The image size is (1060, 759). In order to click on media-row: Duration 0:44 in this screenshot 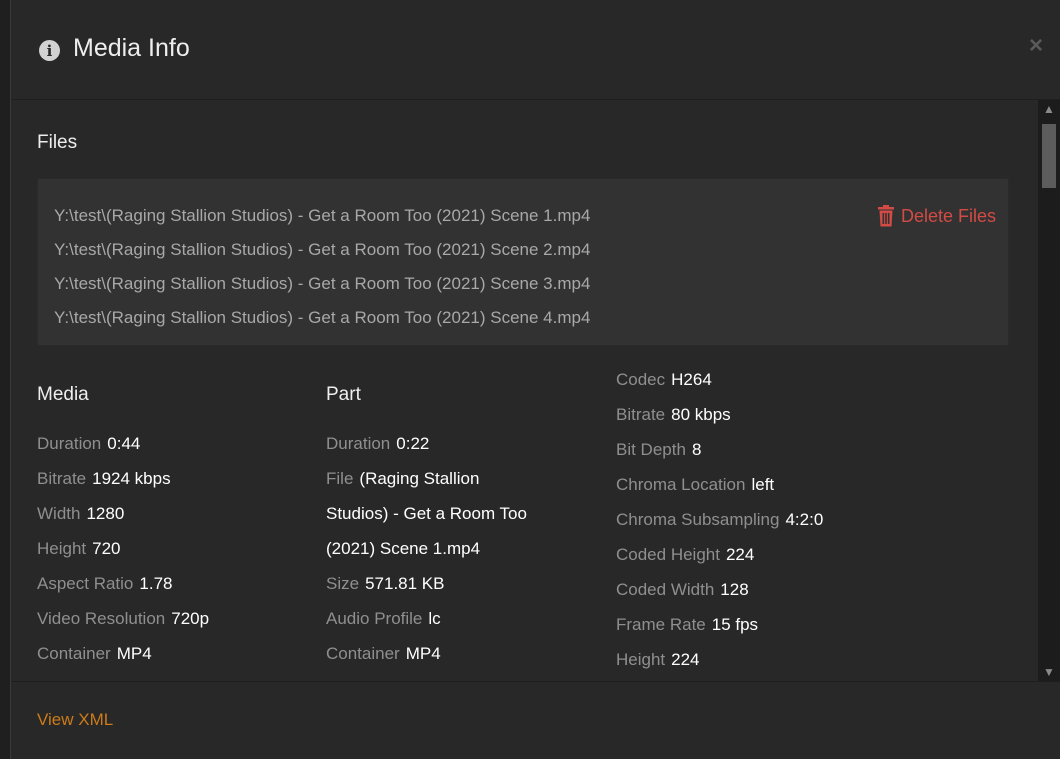, I will do `click(123, 443)`.